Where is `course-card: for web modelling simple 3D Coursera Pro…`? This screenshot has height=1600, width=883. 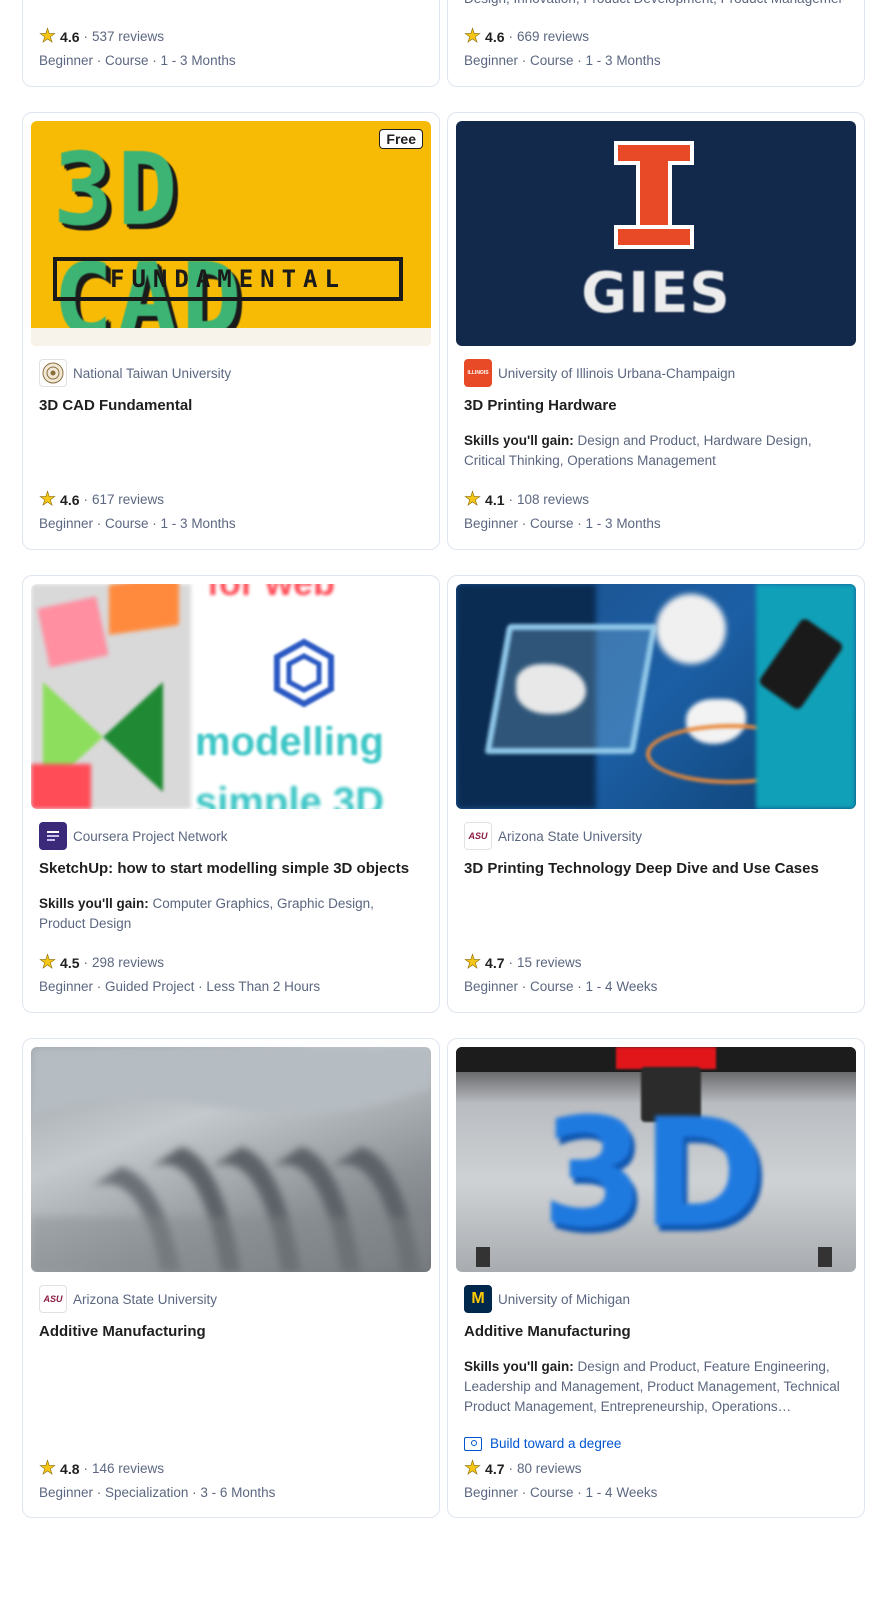
course-card: for web modelling simple 3D Coursera Pro… is located at coordinates (231, 794).